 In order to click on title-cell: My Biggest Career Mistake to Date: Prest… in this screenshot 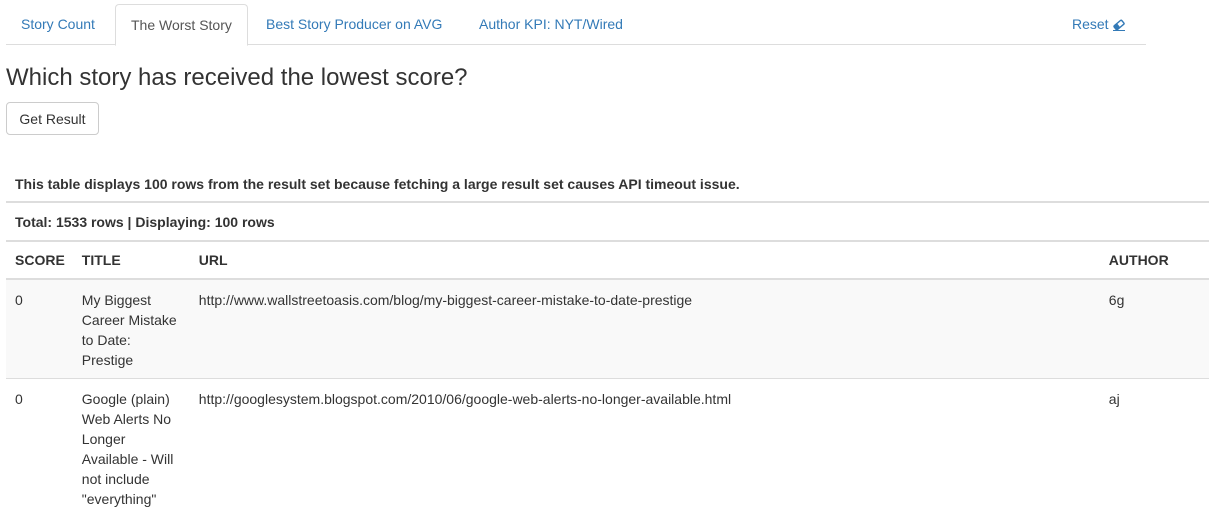, I will do `click(131, 329)`.